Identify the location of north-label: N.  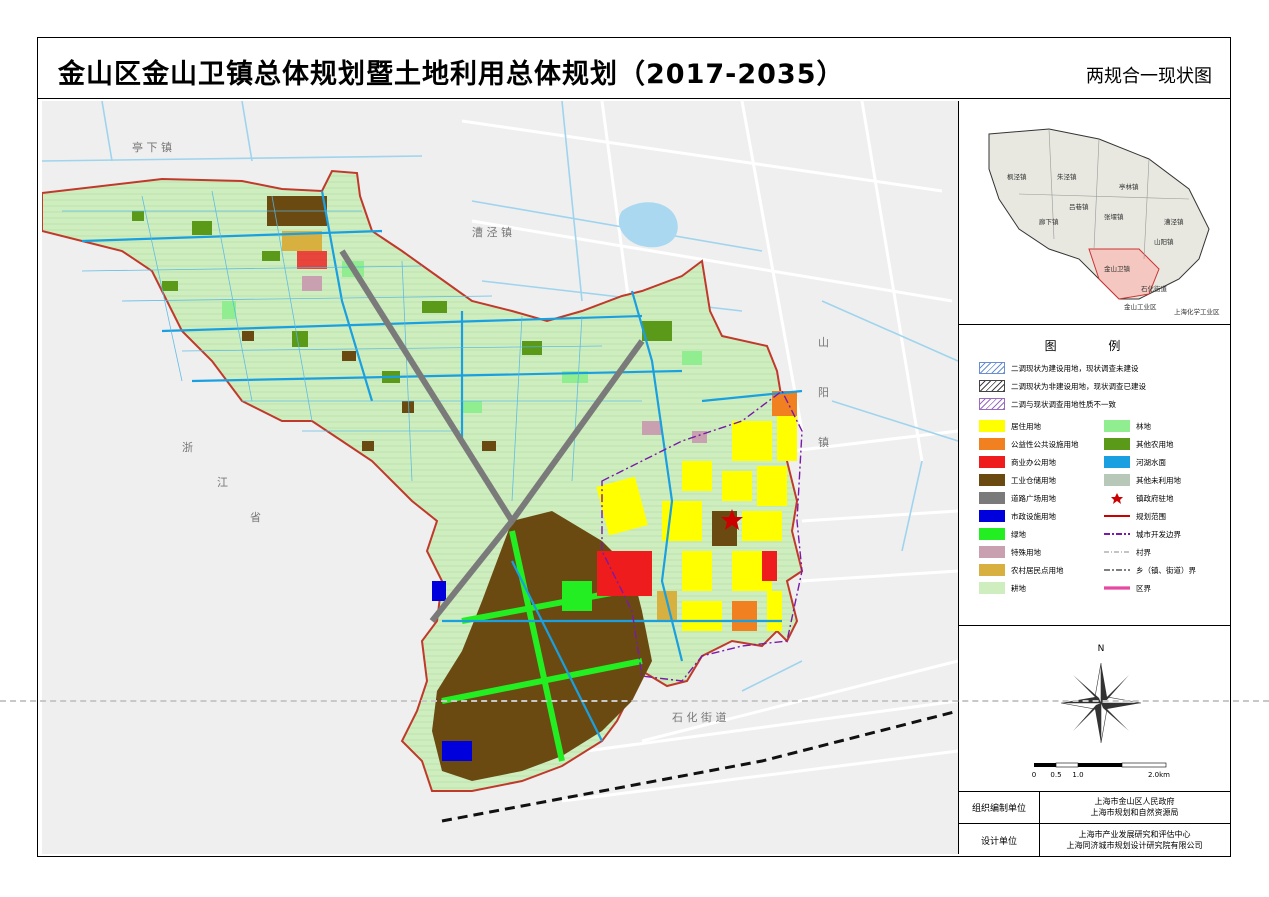
(1101, 649).